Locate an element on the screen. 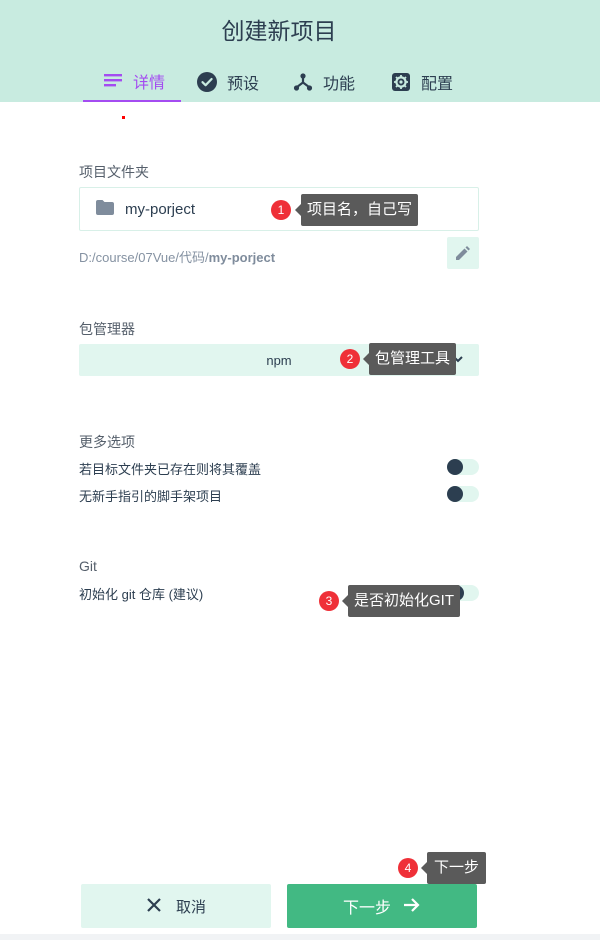  page-title: 创建新项目 is located at coordinates (279, 31).